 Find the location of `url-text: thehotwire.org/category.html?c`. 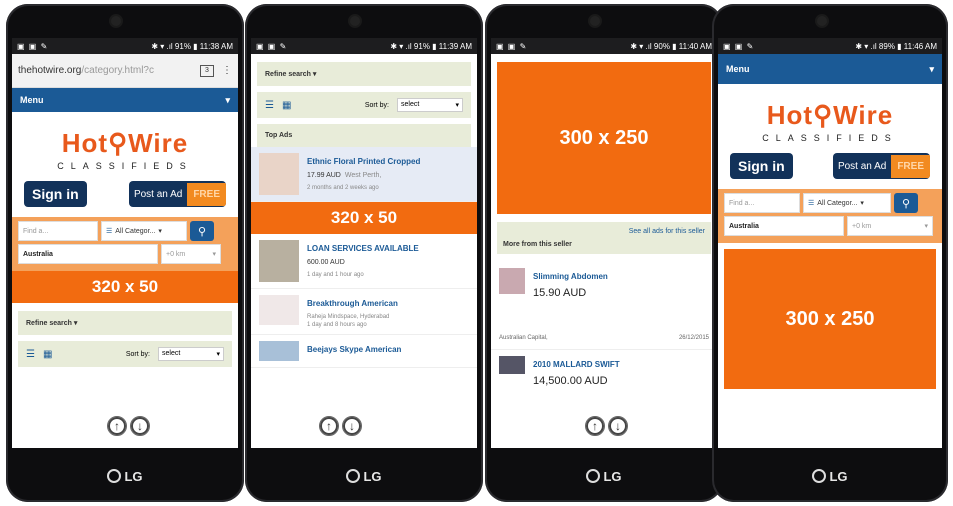

url-text: thehotwire.org/category.html?c is located at coordinates (105, 70).